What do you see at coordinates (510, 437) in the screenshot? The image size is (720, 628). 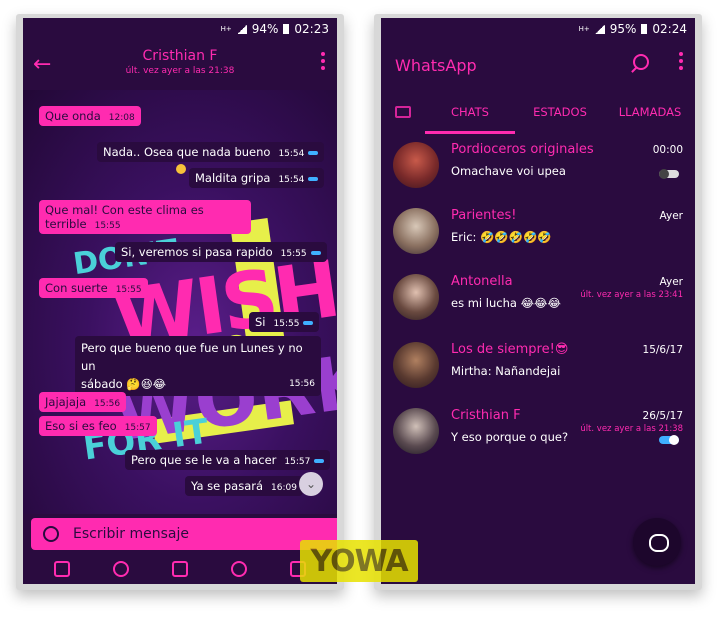 I see `chat-preview: Y eso porque o que?` at bounding box center [510, 437].